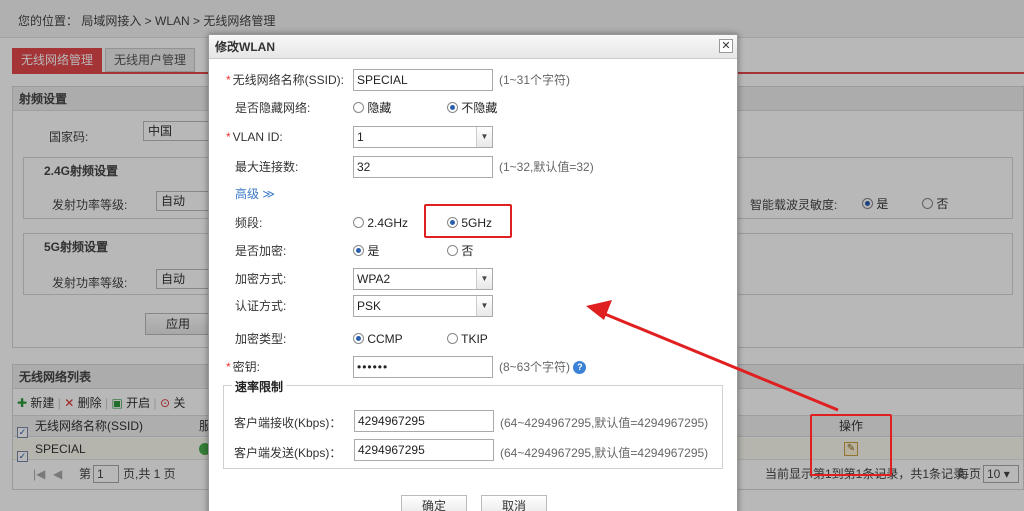  I want to click on arrow-shaft, so click(719, 361).